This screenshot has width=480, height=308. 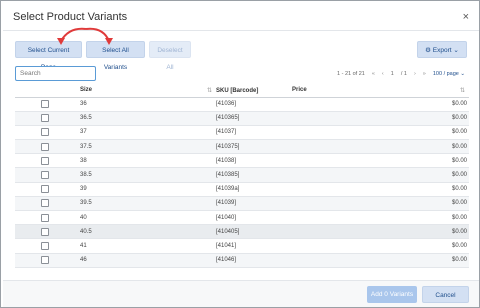 I want to click on cell-size: 38, so click(x=148, y=161).